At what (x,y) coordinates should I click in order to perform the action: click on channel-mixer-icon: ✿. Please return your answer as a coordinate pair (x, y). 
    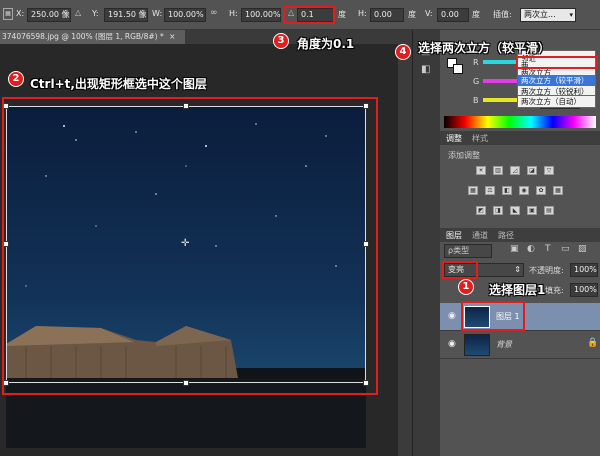
    Looking at the image, I should click on (541, 190).